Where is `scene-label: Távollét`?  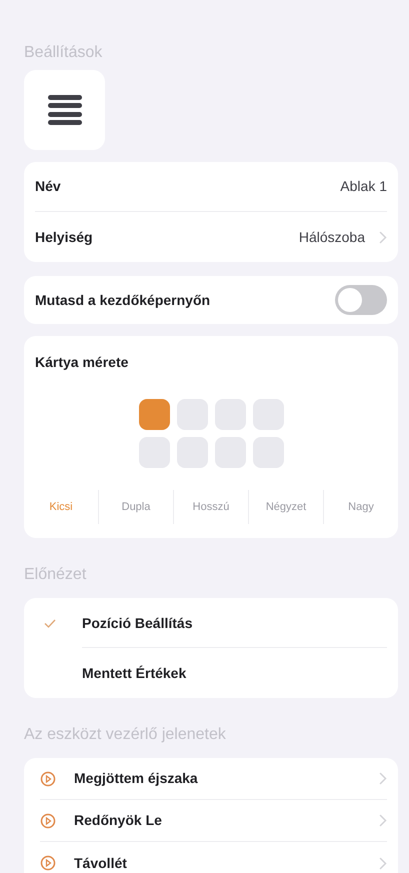
scene-label: Távollét is located at coordinates (101, 863).